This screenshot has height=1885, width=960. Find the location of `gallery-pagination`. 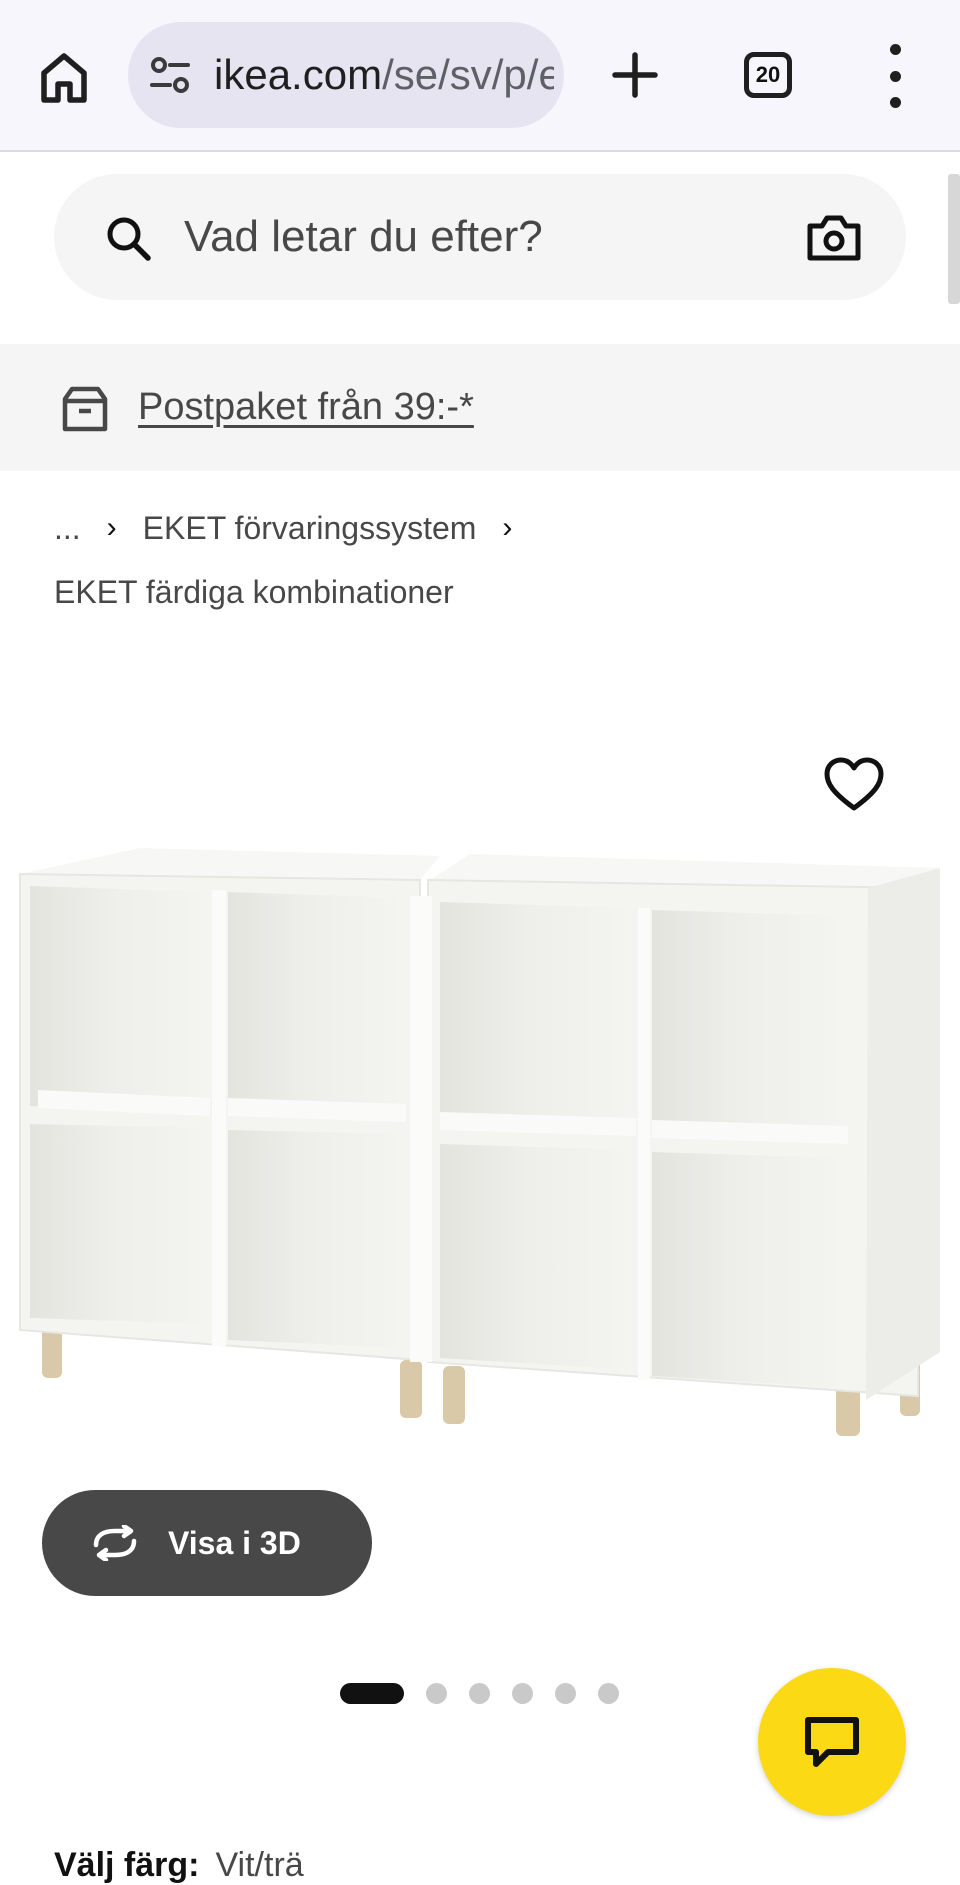

gallery-pagination is located at coordinates (490, 1693).